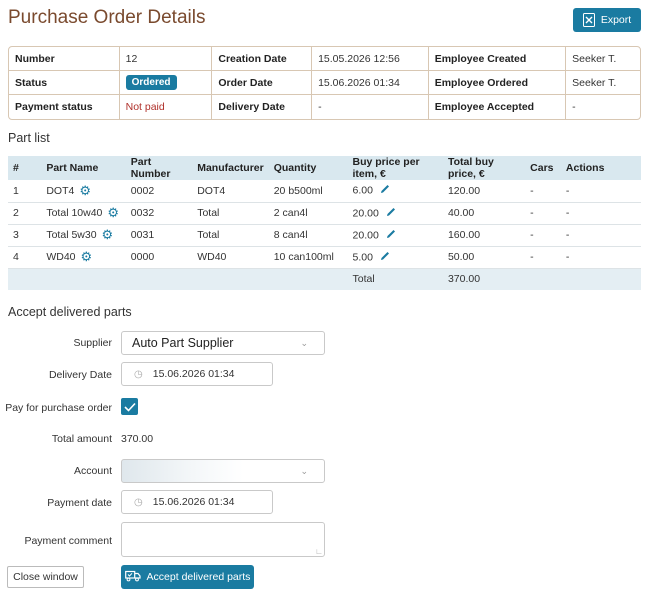 This screenshot has width=650, height=597. What do you see at coordinates (132, 577) in the screenshot?
I see `truck-check-icon` at bounding box center [132, 577].